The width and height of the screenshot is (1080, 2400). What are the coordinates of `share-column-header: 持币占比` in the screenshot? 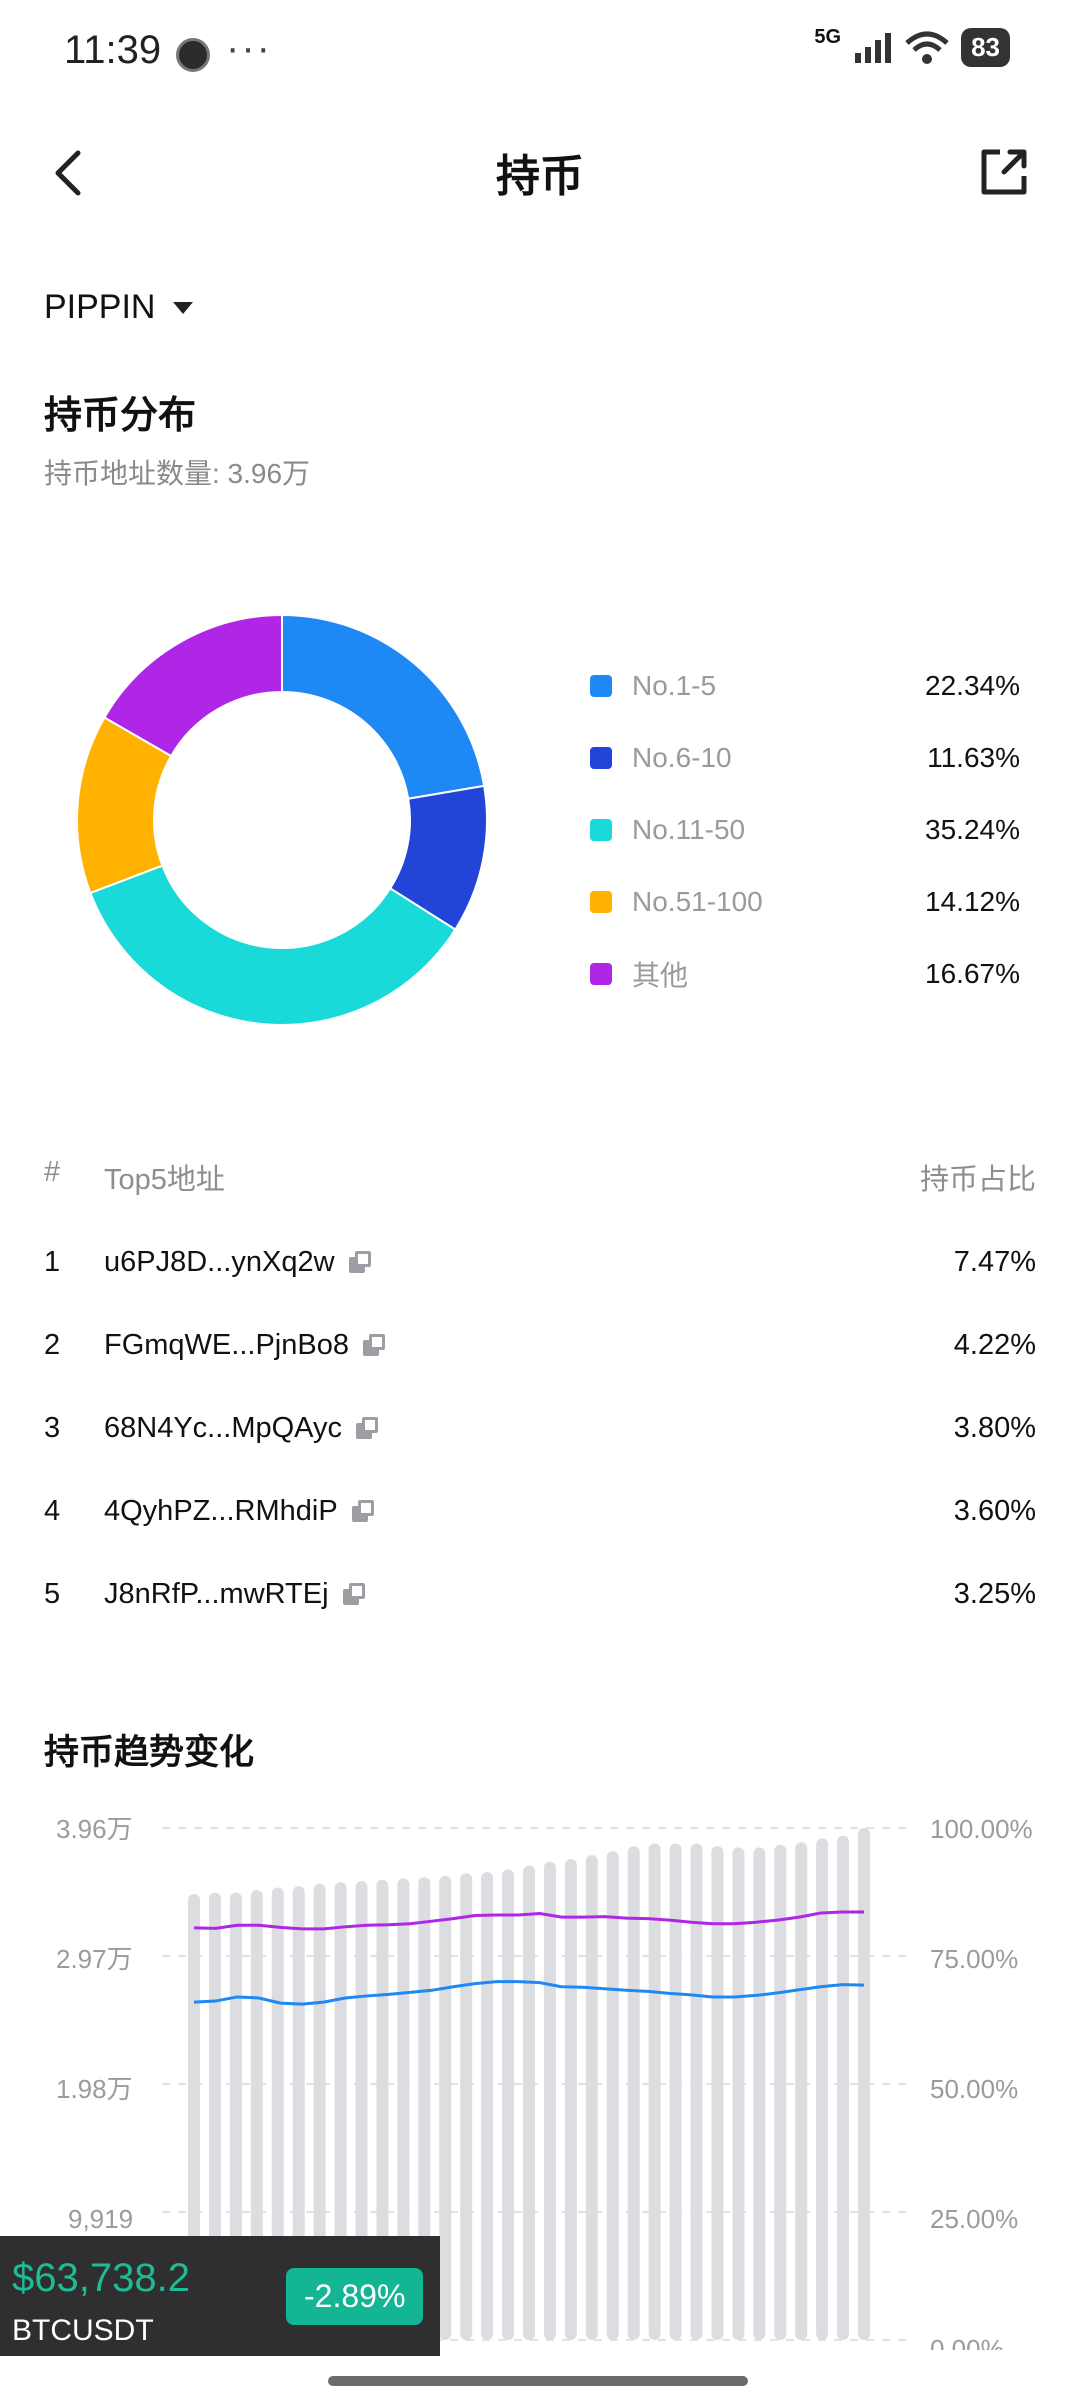 It's located at (977, 1180).